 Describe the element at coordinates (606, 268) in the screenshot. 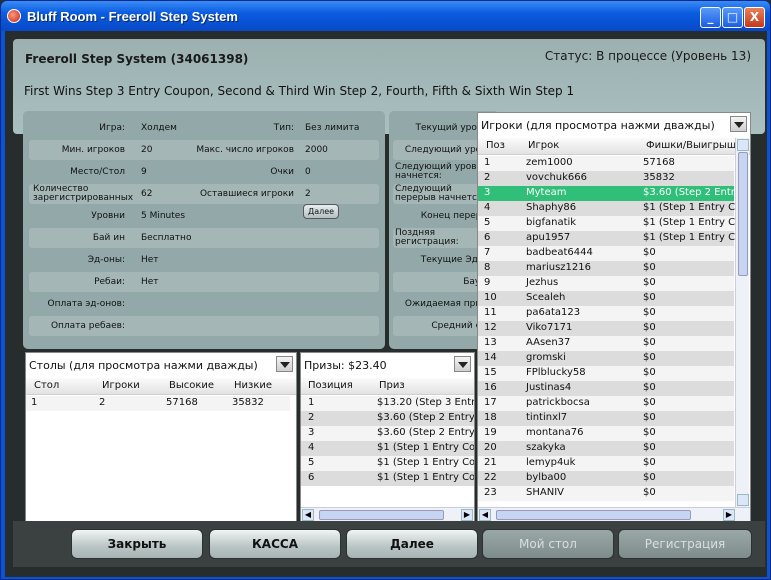

I see `table-row: 8 mariusz1216 $0` at that location.